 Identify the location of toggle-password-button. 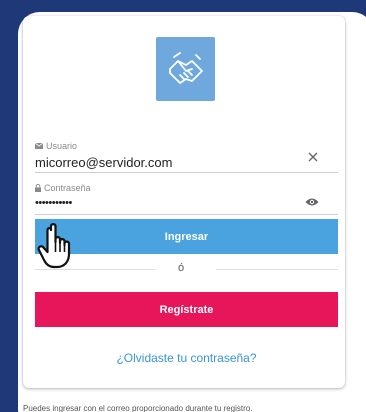
(312, 202).